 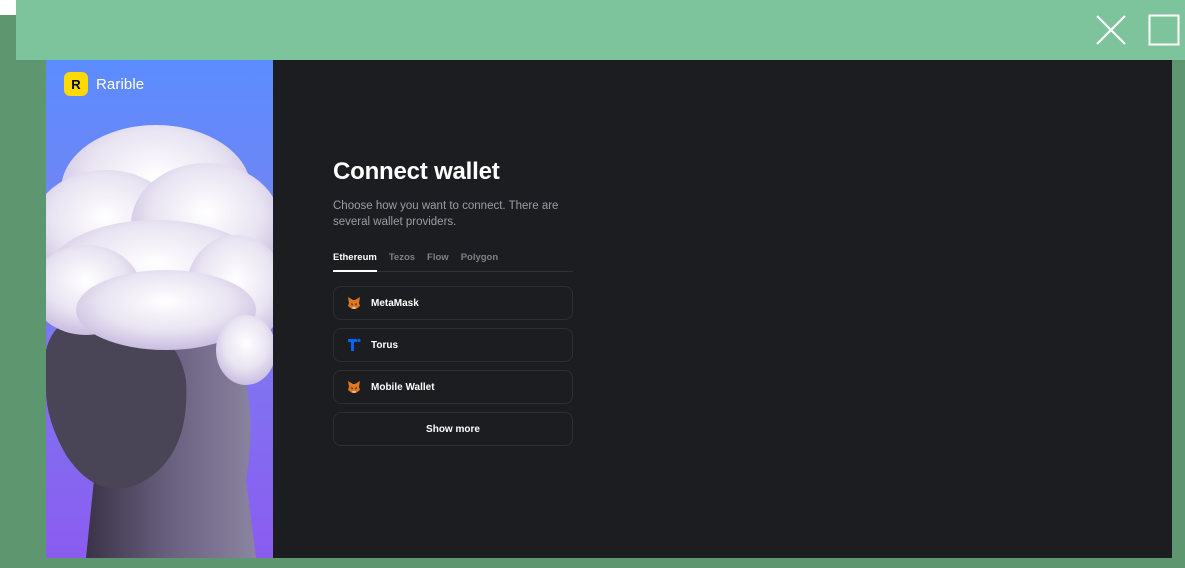 I want to click on wallet-option-metamask: MetaMask, so click(x=453, y=303).